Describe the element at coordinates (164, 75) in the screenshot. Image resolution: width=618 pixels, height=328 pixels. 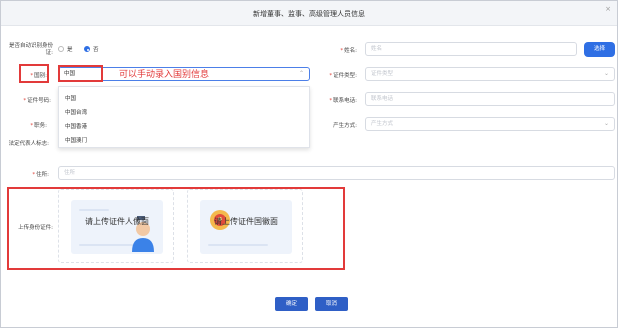
I see `annotation-text: 可以手动录入国别信息` at that location.